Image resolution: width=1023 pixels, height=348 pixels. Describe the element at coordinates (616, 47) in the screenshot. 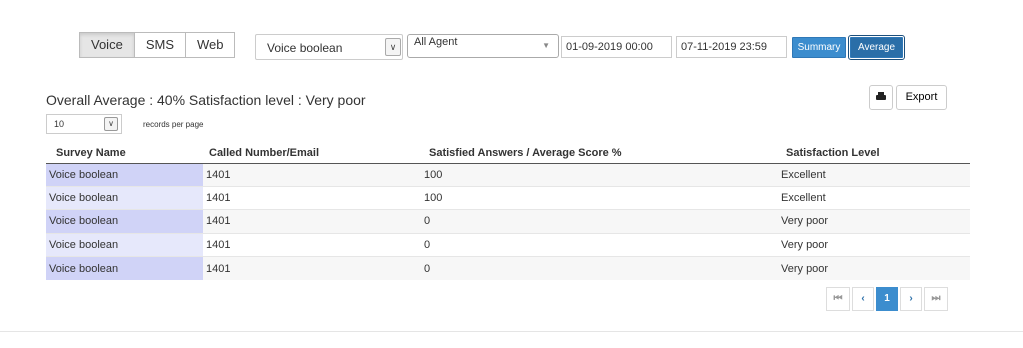

I see `date-from-input: 01-09-2019 00:00` at that location.